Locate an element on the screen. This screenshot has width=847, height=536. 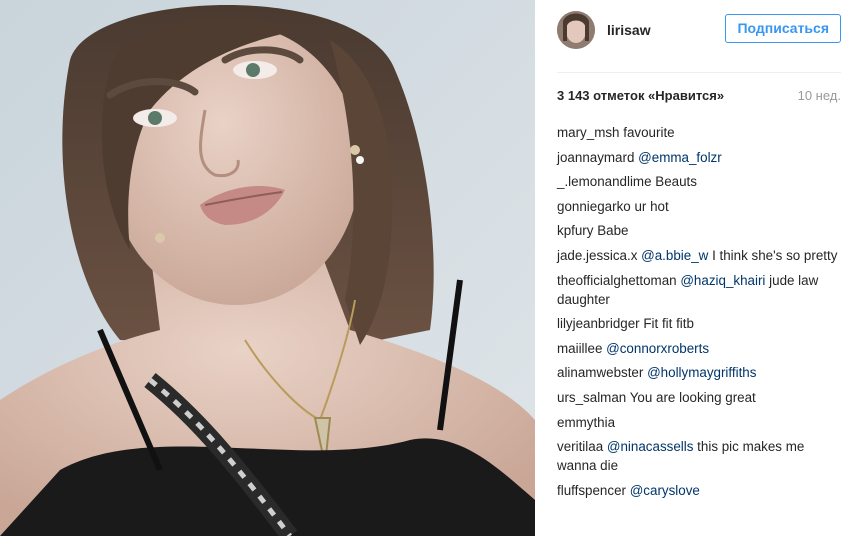
comment-text: I think she's so pretty is located at coordinates (775, 255).